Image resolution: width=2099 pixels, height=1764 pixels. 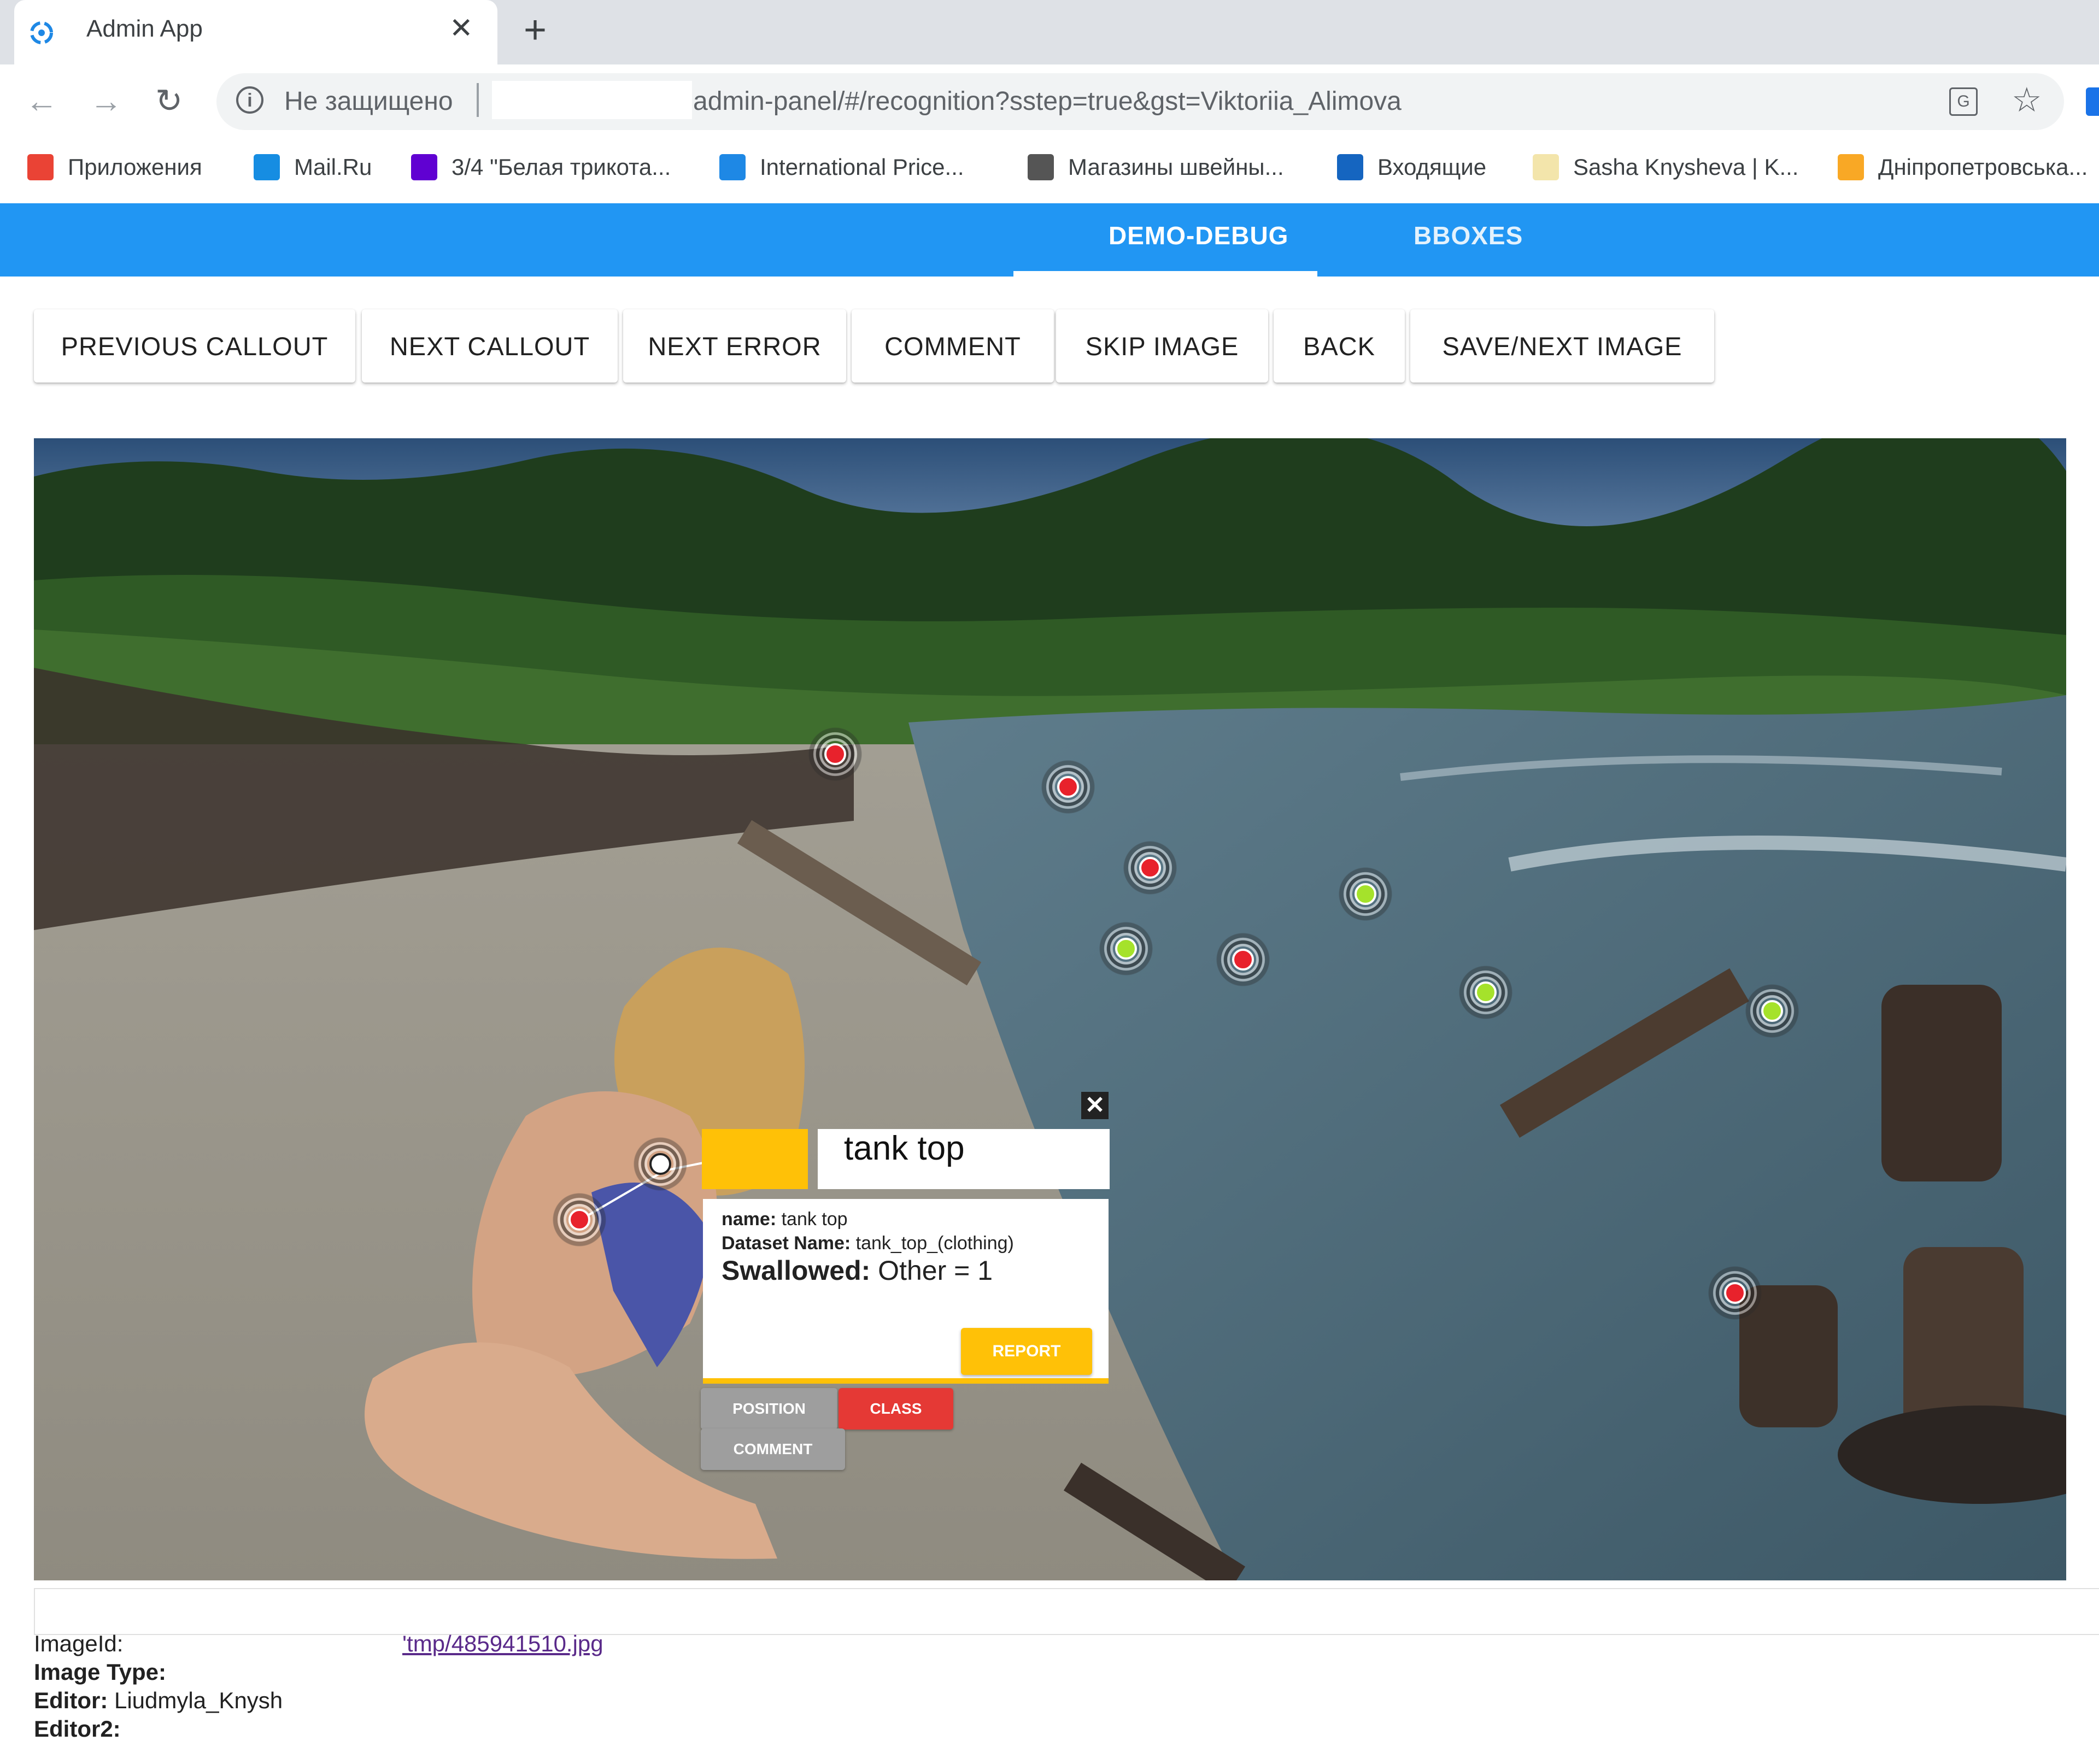 What do you see at coordinates (2092, 101) in the screenshot?
I see `extension-icon` at bounding box center [2092, 101].